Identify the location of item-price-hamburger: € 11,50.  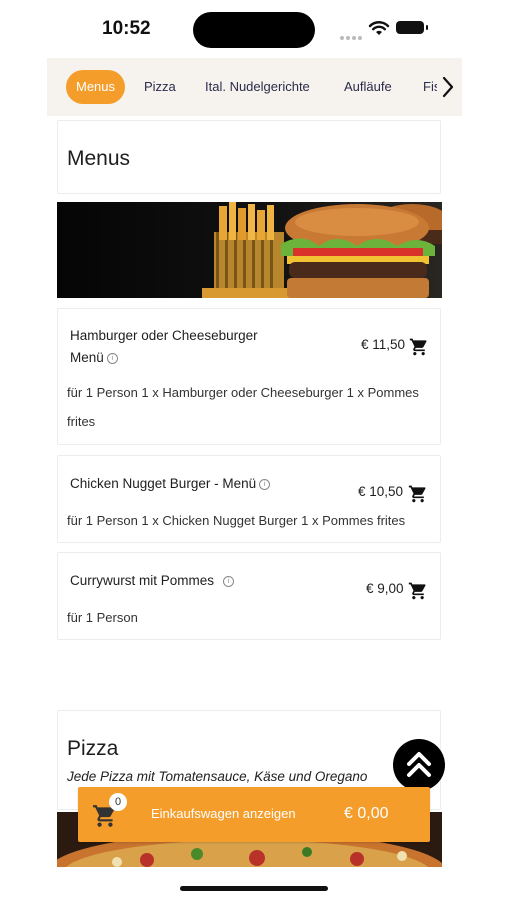
(383, 344).